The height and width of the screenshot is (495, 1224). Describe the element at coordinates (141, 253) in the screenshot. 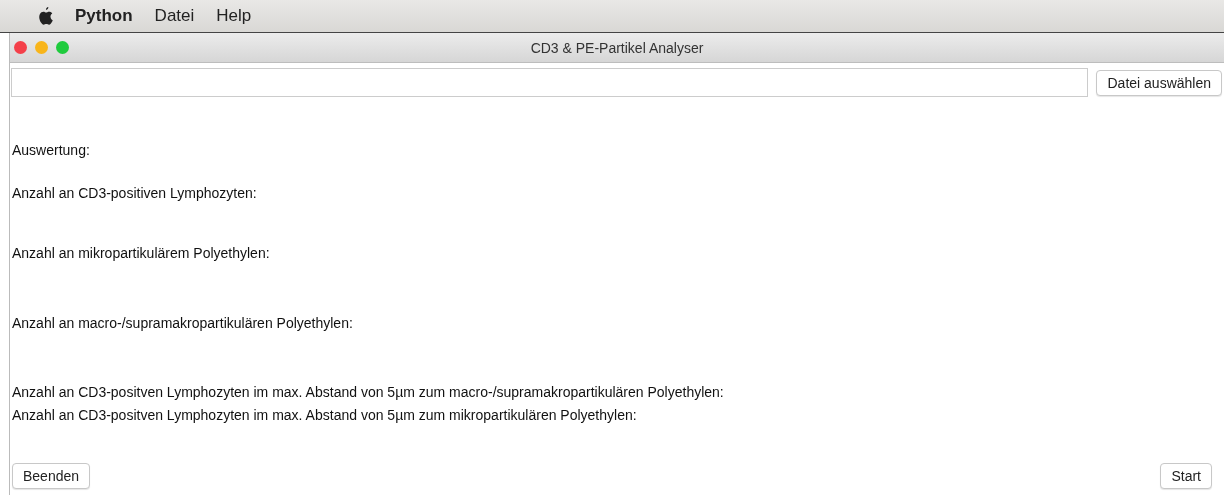

I see `result-label: Anzahl an mikropartikulärem Polyethylen:` at that location.